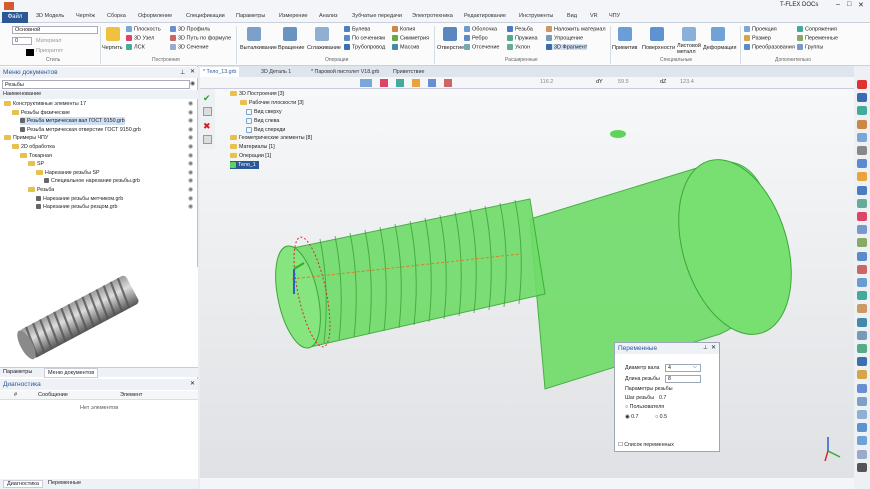  Describe the element at coordinates (64, 483) in the screenshot. I see `tab-variables: Переменные` at that location.